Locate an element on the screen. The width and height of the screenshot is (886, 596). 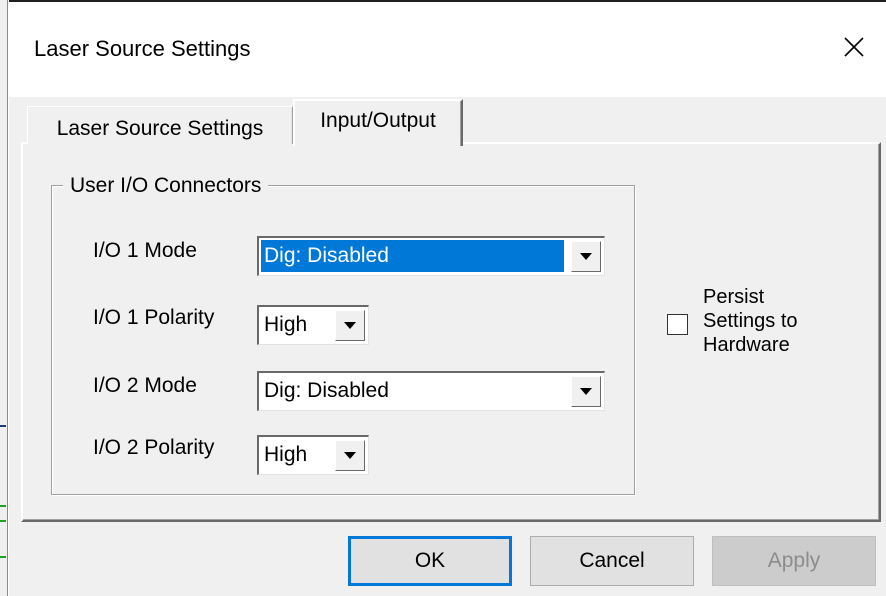
io1-polarity-label: I/O 1 Polarity is located at coordinates (154, 317).